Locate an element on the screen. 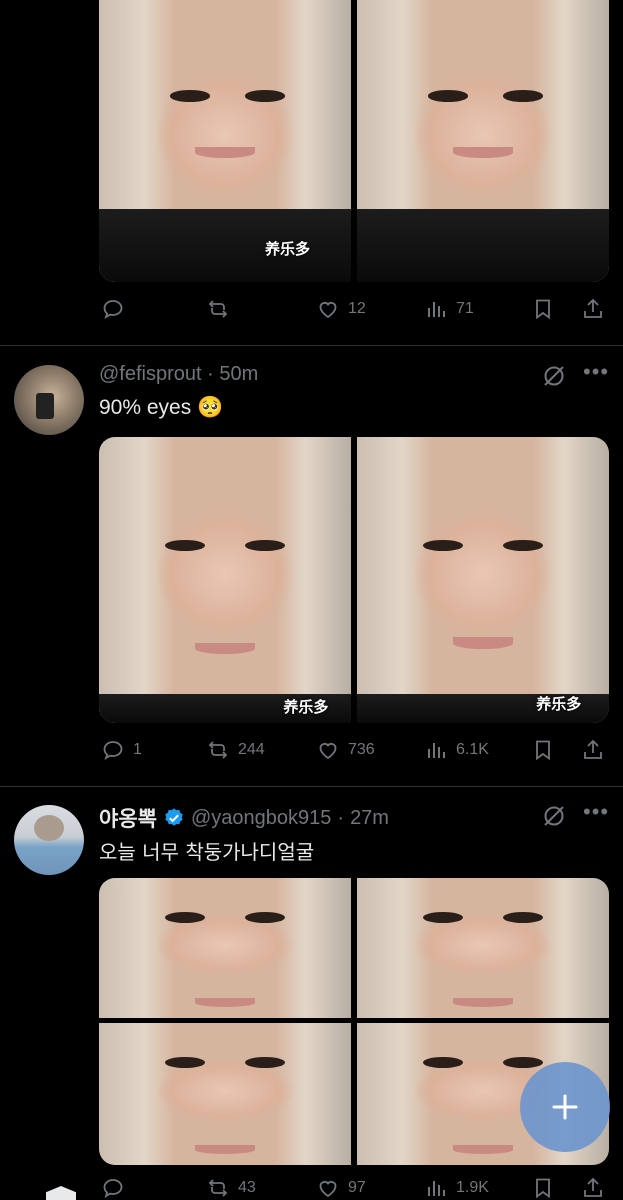  tweet-header: 야옹뽁 @yaongbok915 · 27m is located at coordinates (244, 818).